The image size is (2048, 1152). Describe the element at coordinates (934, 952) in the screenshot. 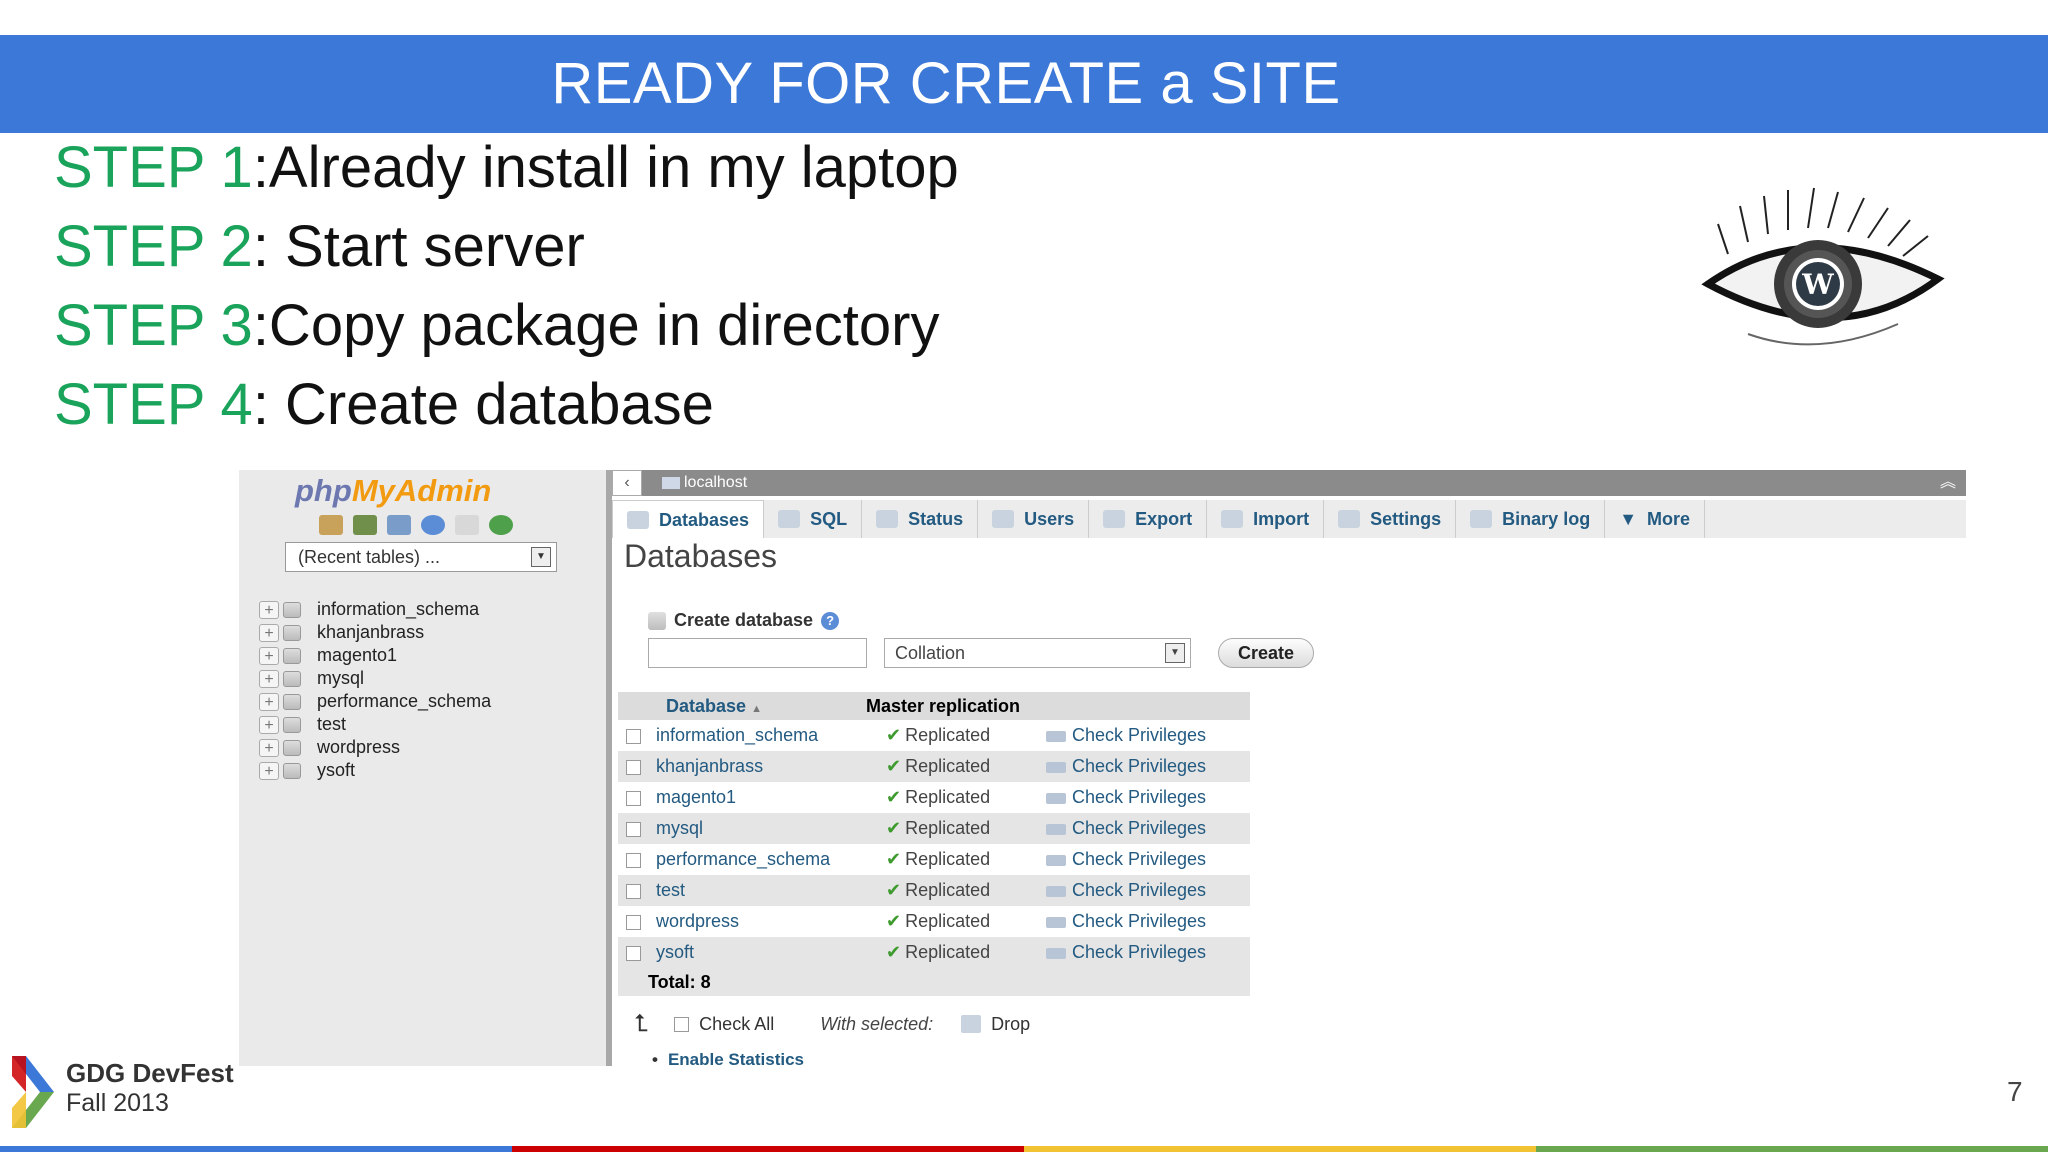

I see `table-row: ysoft ✔ Replicated Check Privileges` at that location.